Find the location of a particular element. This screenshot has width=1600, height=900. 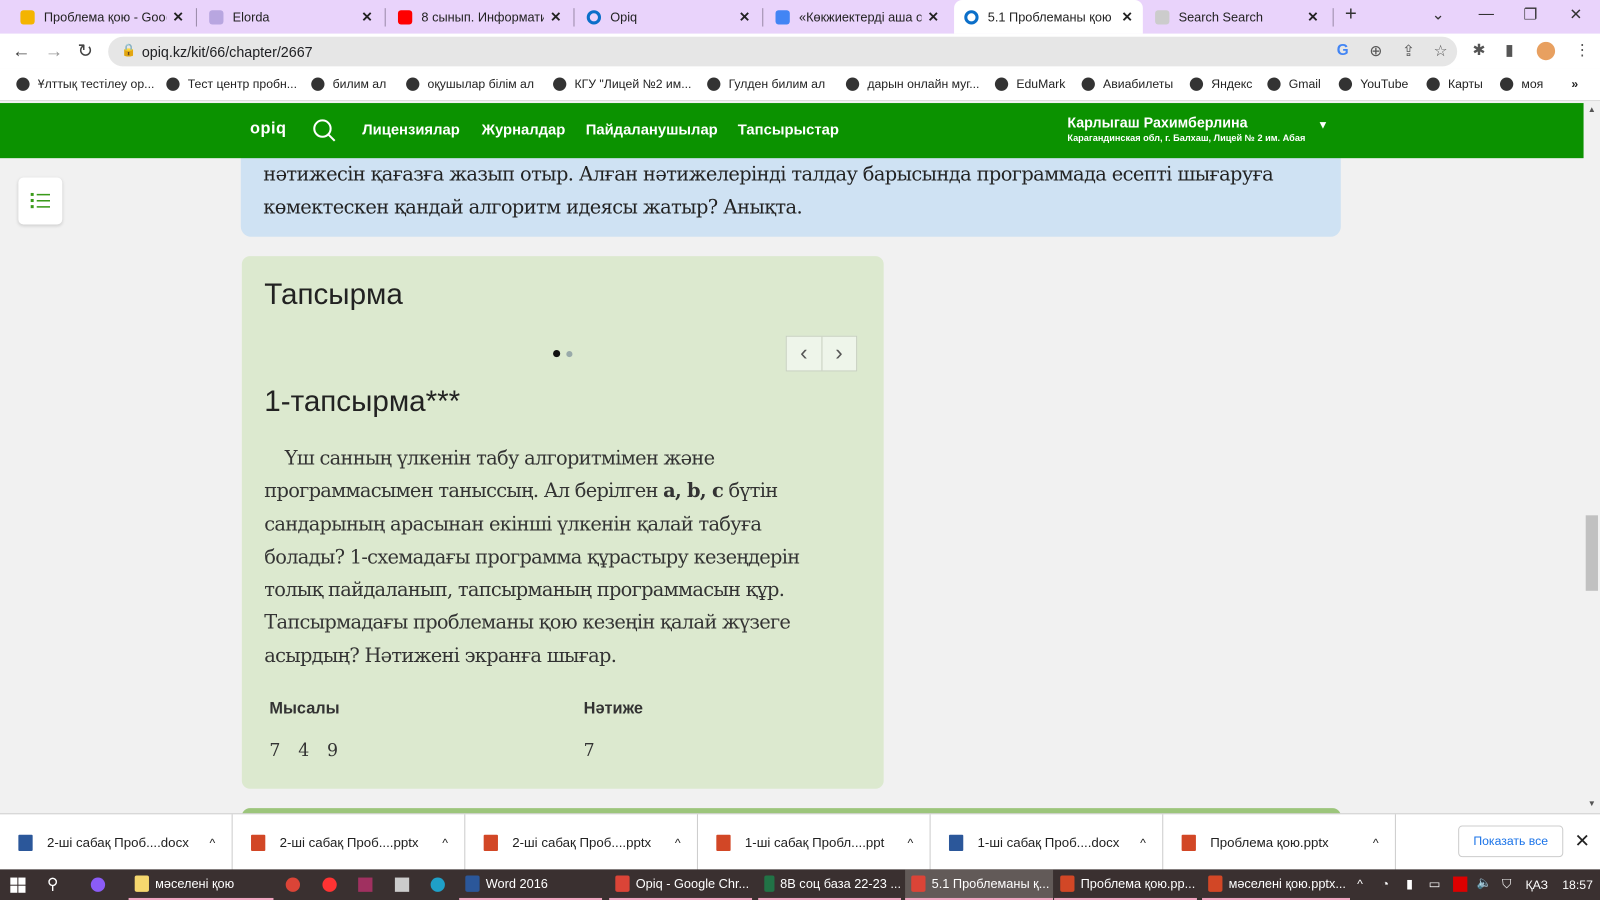

slide-dot is located at coordinates (569, 354).